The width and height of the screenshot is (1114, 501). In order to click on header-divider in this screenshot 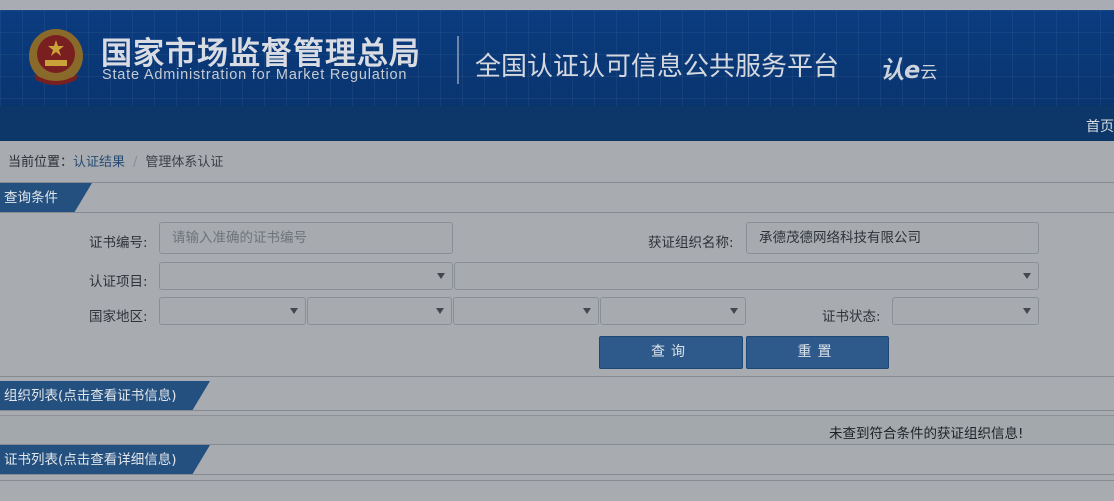, I will do `click(458, 60)`.